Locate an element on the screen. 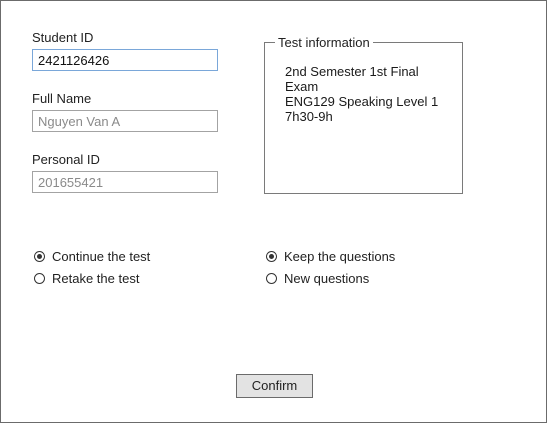 The image size is (547, 423). radio-continue-test: Continue the test is located at coordinates (92, 256).